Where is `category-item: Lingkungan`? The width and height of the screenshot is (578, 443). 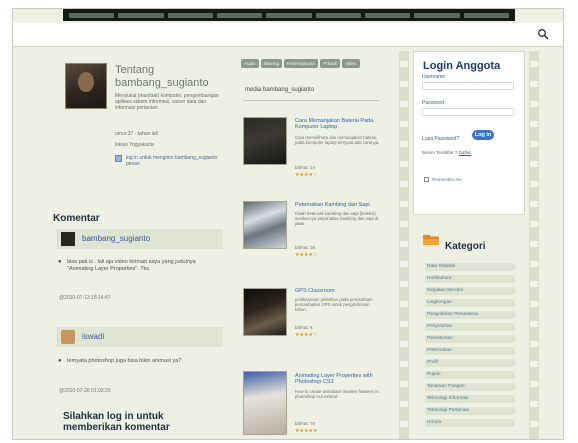 category-item: Lingkungan is located at coordinates (470, 303).